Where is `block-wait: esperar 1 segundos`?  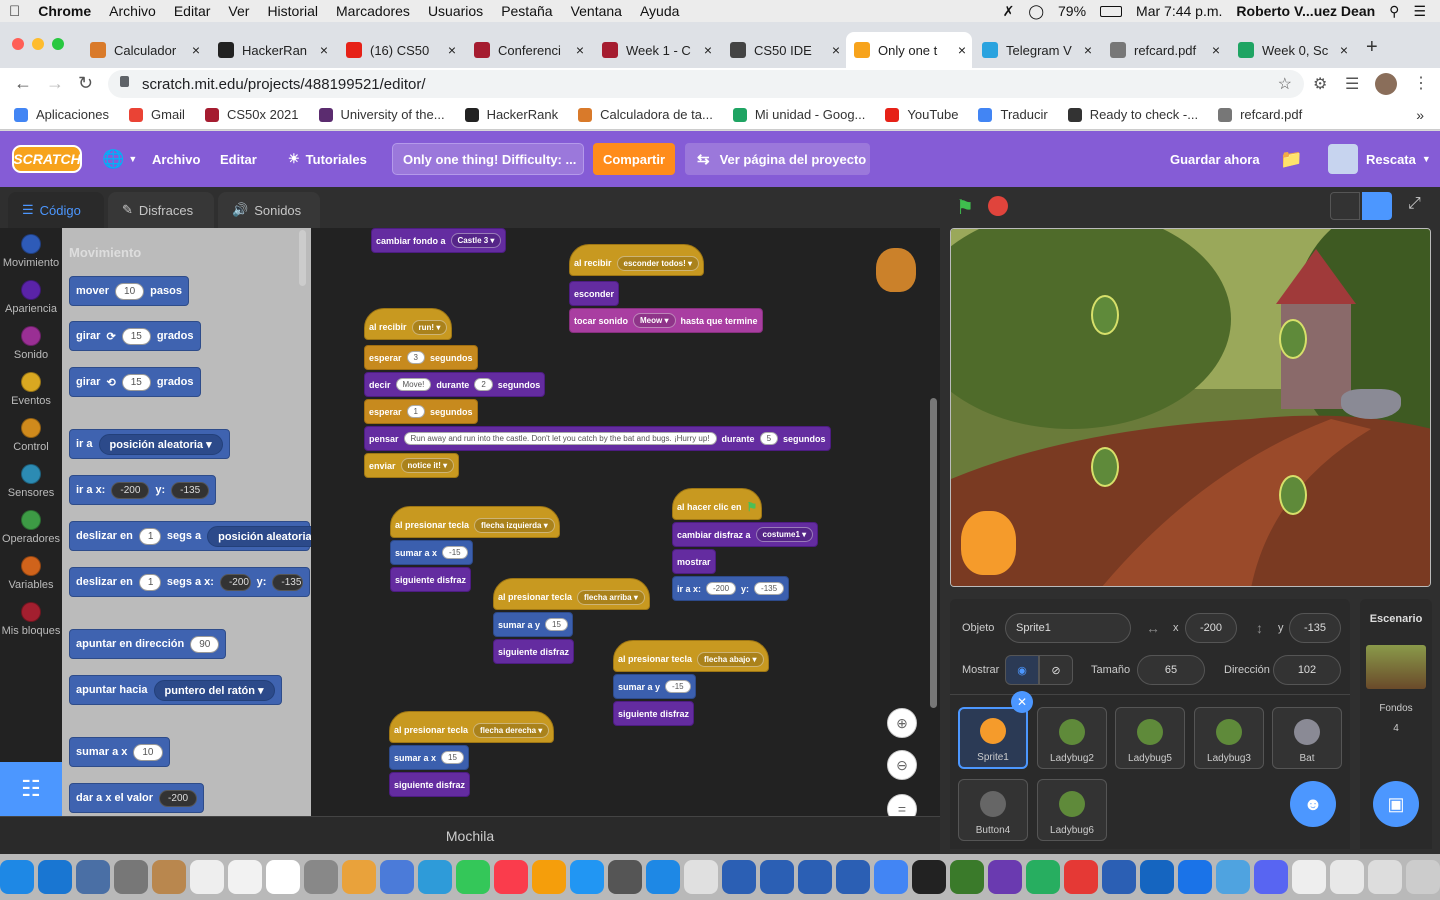 block-wait: esperar 1 segundos is located at coordinates (421, 411).